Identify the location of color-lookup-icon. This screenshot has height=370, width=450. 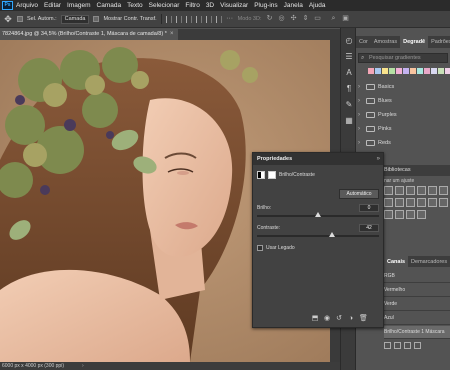
(432, 202).